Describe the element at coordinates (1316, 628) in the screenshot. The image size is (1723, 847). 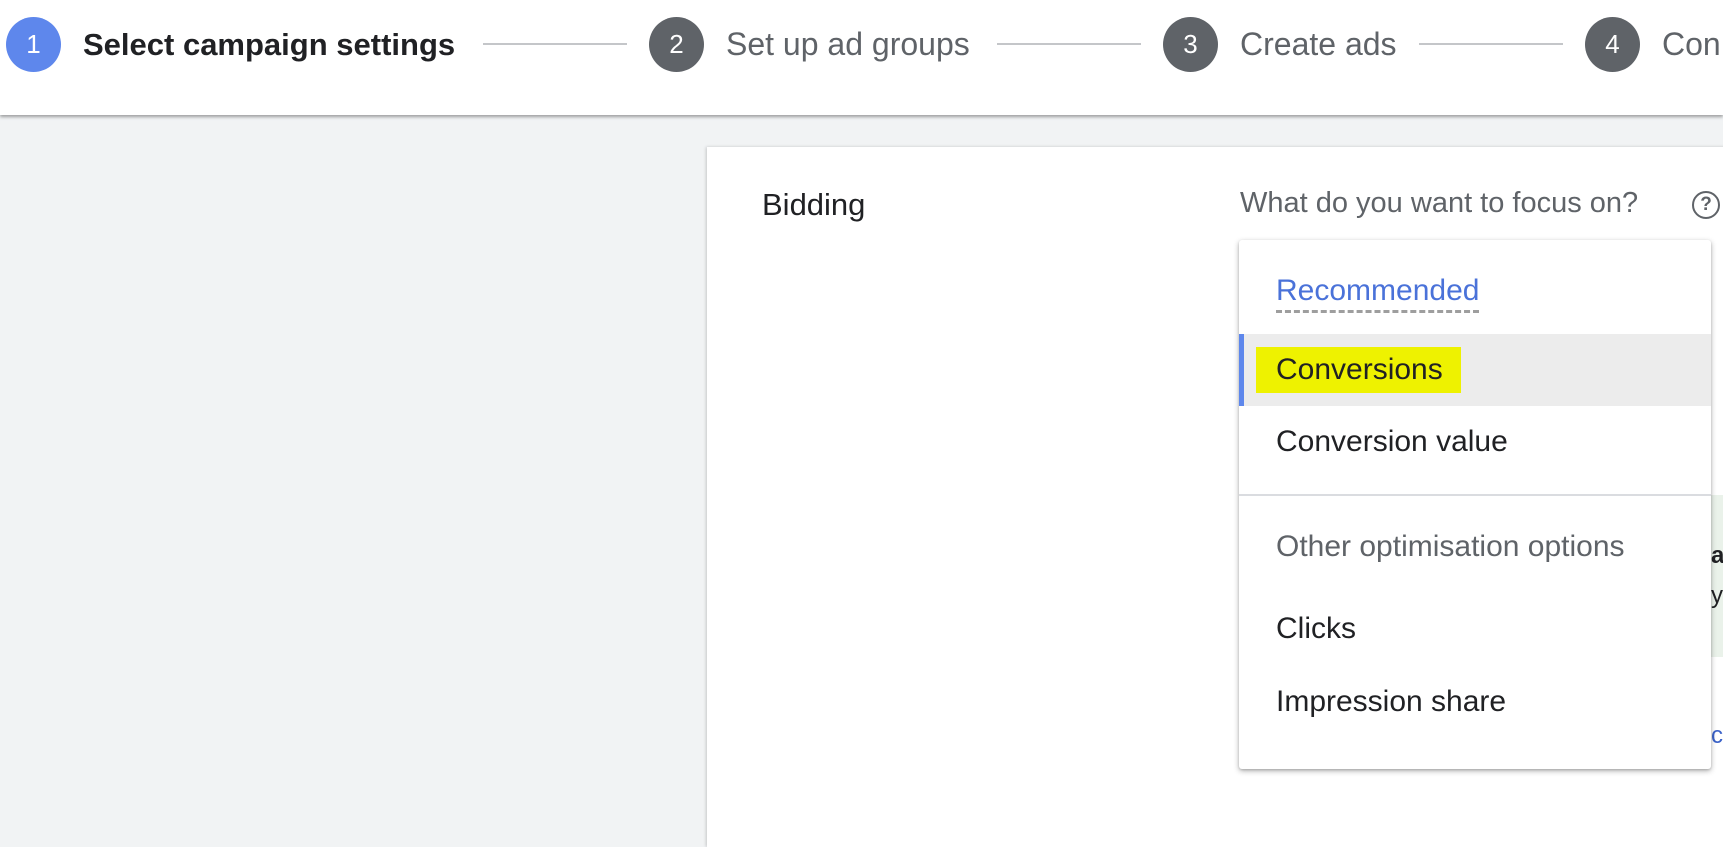
I see `option-clicks-label: Clicks` at that location.